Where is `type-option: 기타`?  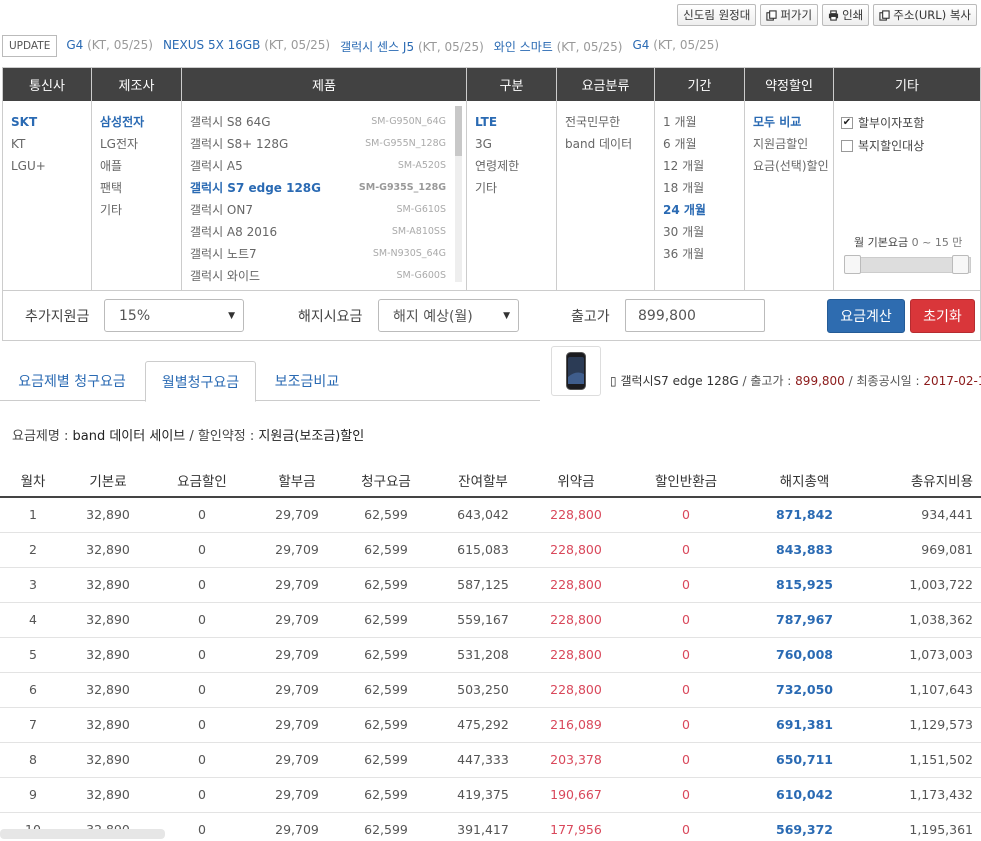
type-option: 기타 is located at coordinates (511, 188).